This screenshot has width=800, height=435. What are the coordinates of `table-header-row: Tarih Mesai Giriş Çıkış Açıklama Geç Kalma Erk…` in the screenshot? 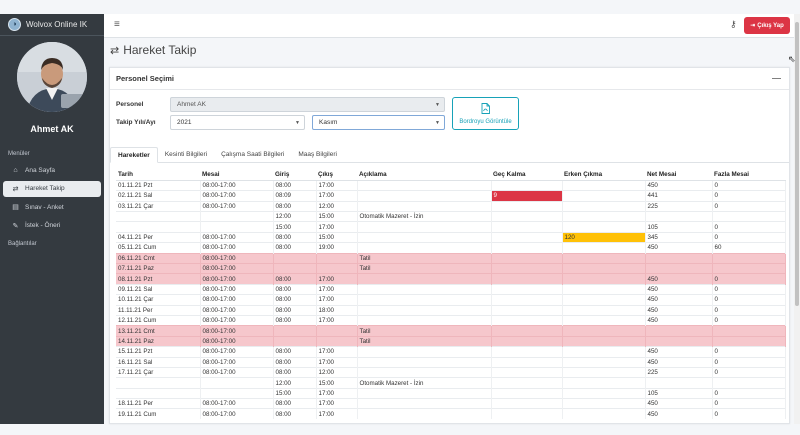 It's located at (450, 175).